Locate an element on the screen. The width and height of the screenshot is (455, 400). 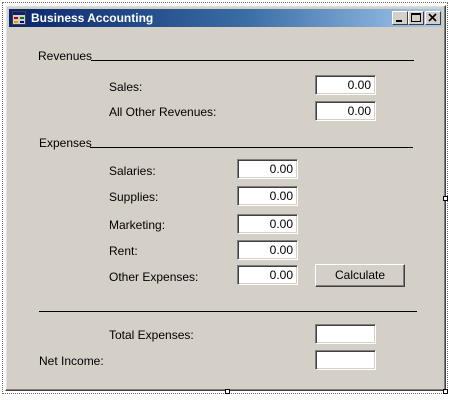
resize-handle-corner is located at coordinates (445, 391).